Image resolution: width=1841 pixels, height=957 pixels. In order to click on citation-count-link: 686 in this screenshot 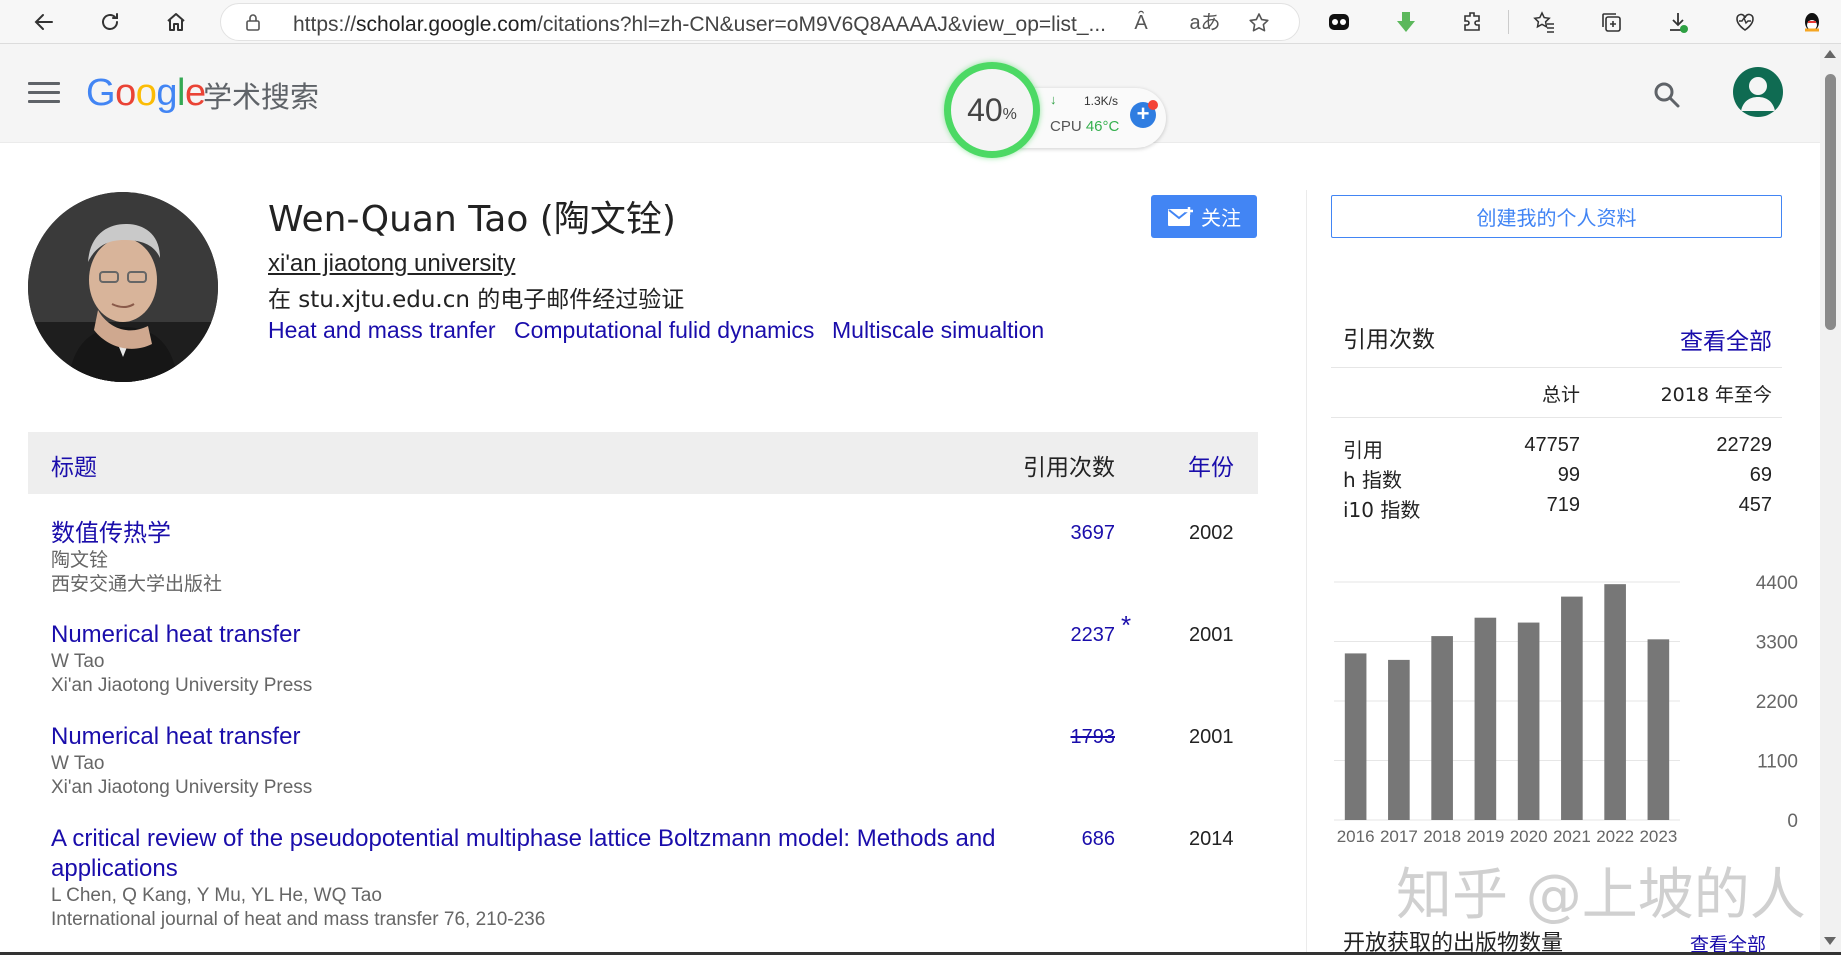, I will do `click(1070, 839)`.